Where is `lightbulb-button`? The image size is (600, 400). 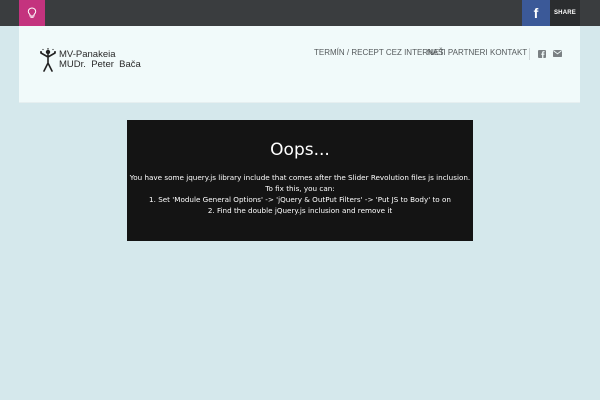
lightbulb-button is located at coordinates (32, 13).